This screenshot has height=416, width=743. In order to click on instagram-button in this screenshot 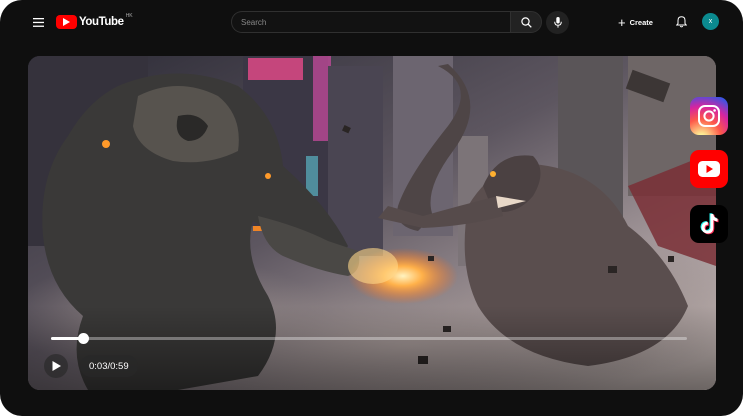, I will do `click(709, 116)`.